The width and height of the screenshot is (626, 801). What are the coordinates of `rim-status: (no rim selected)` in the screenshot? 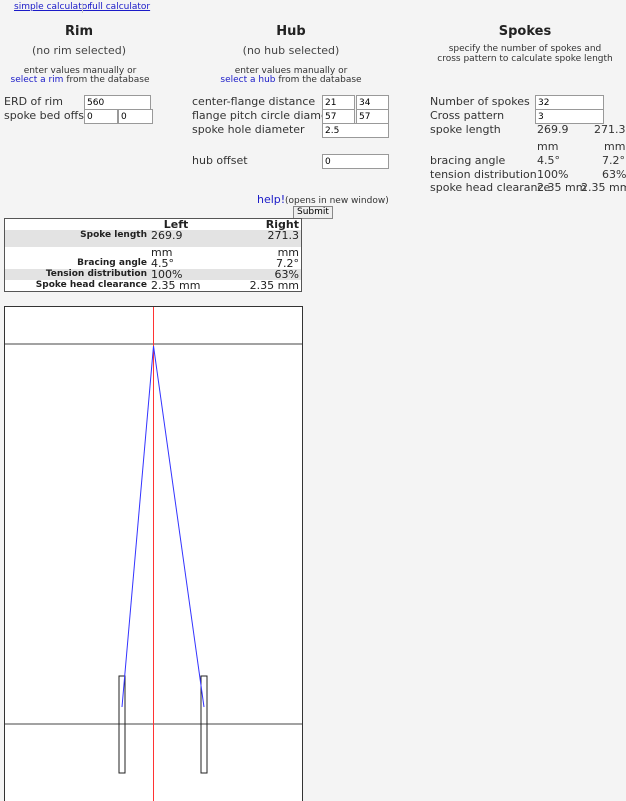 It's located at (78, 50).